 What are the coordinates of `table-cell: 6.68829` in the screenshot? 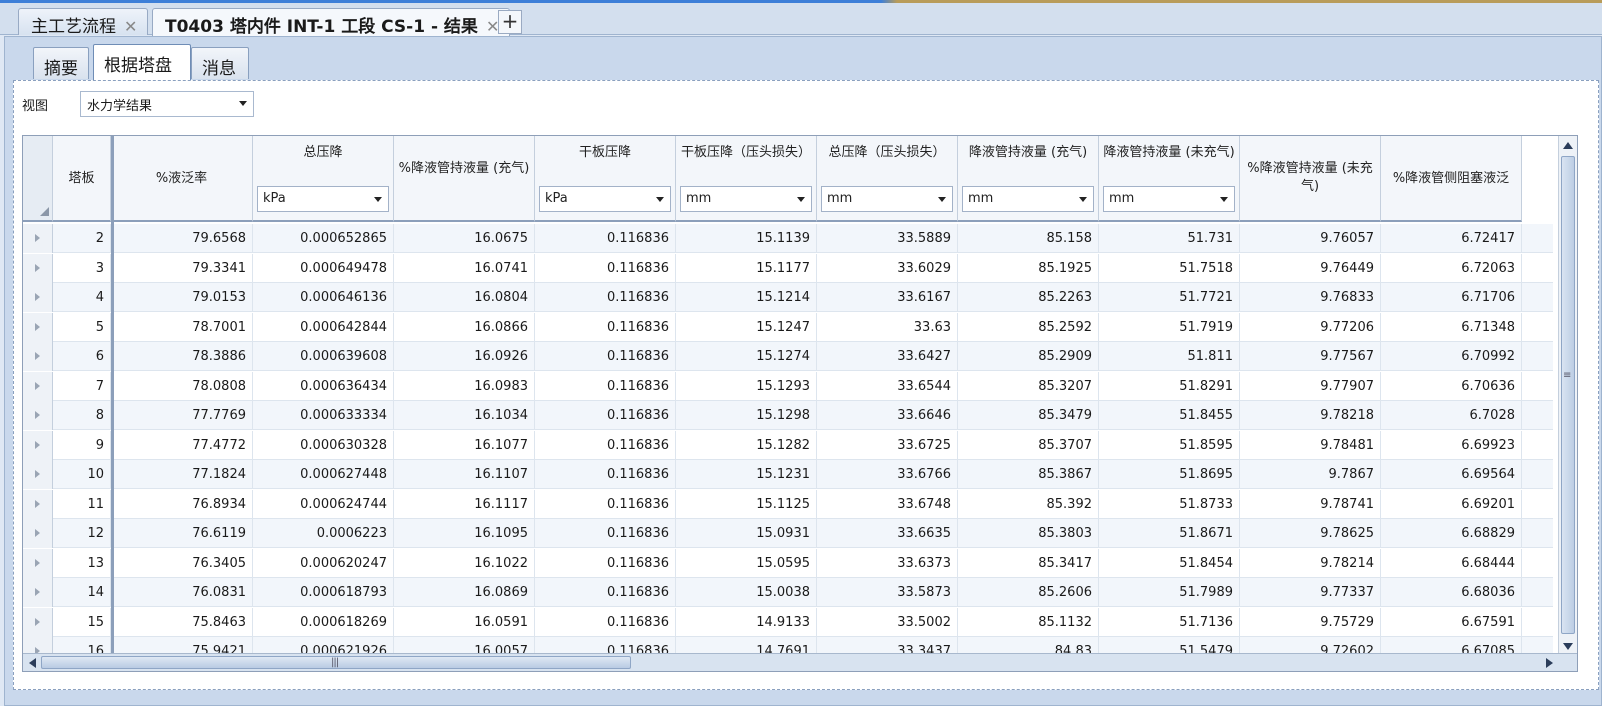 It's located at (1451, 533).